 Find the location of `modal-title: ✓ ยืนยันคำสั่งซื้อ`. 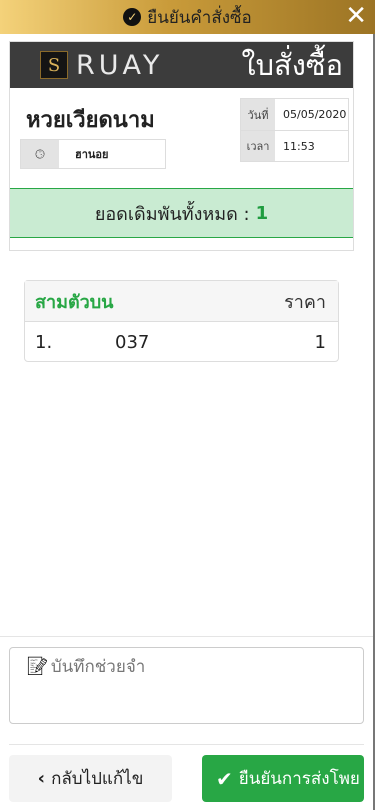

modal-title: ✓ ยืนยันคำสั่งซื้อ is located at coordinates (187, 17).